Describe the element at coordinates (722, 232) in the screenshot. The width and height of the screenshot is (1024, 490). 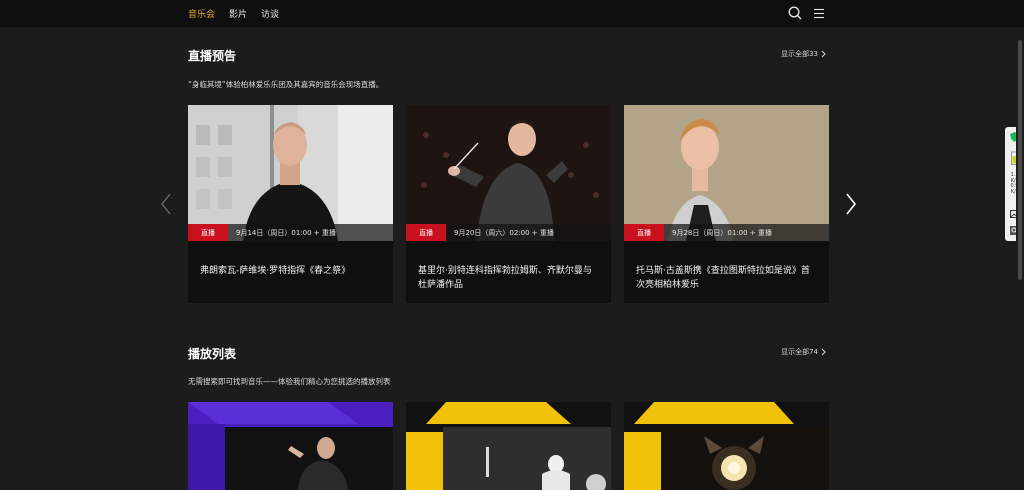
I see `live-time: 9月28日（周日）01:00 + 重播` at that location.